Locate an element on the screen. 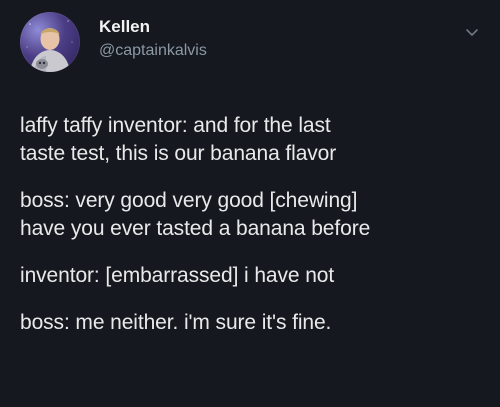  chevron-down-icon is located at coordinates (472, 32).